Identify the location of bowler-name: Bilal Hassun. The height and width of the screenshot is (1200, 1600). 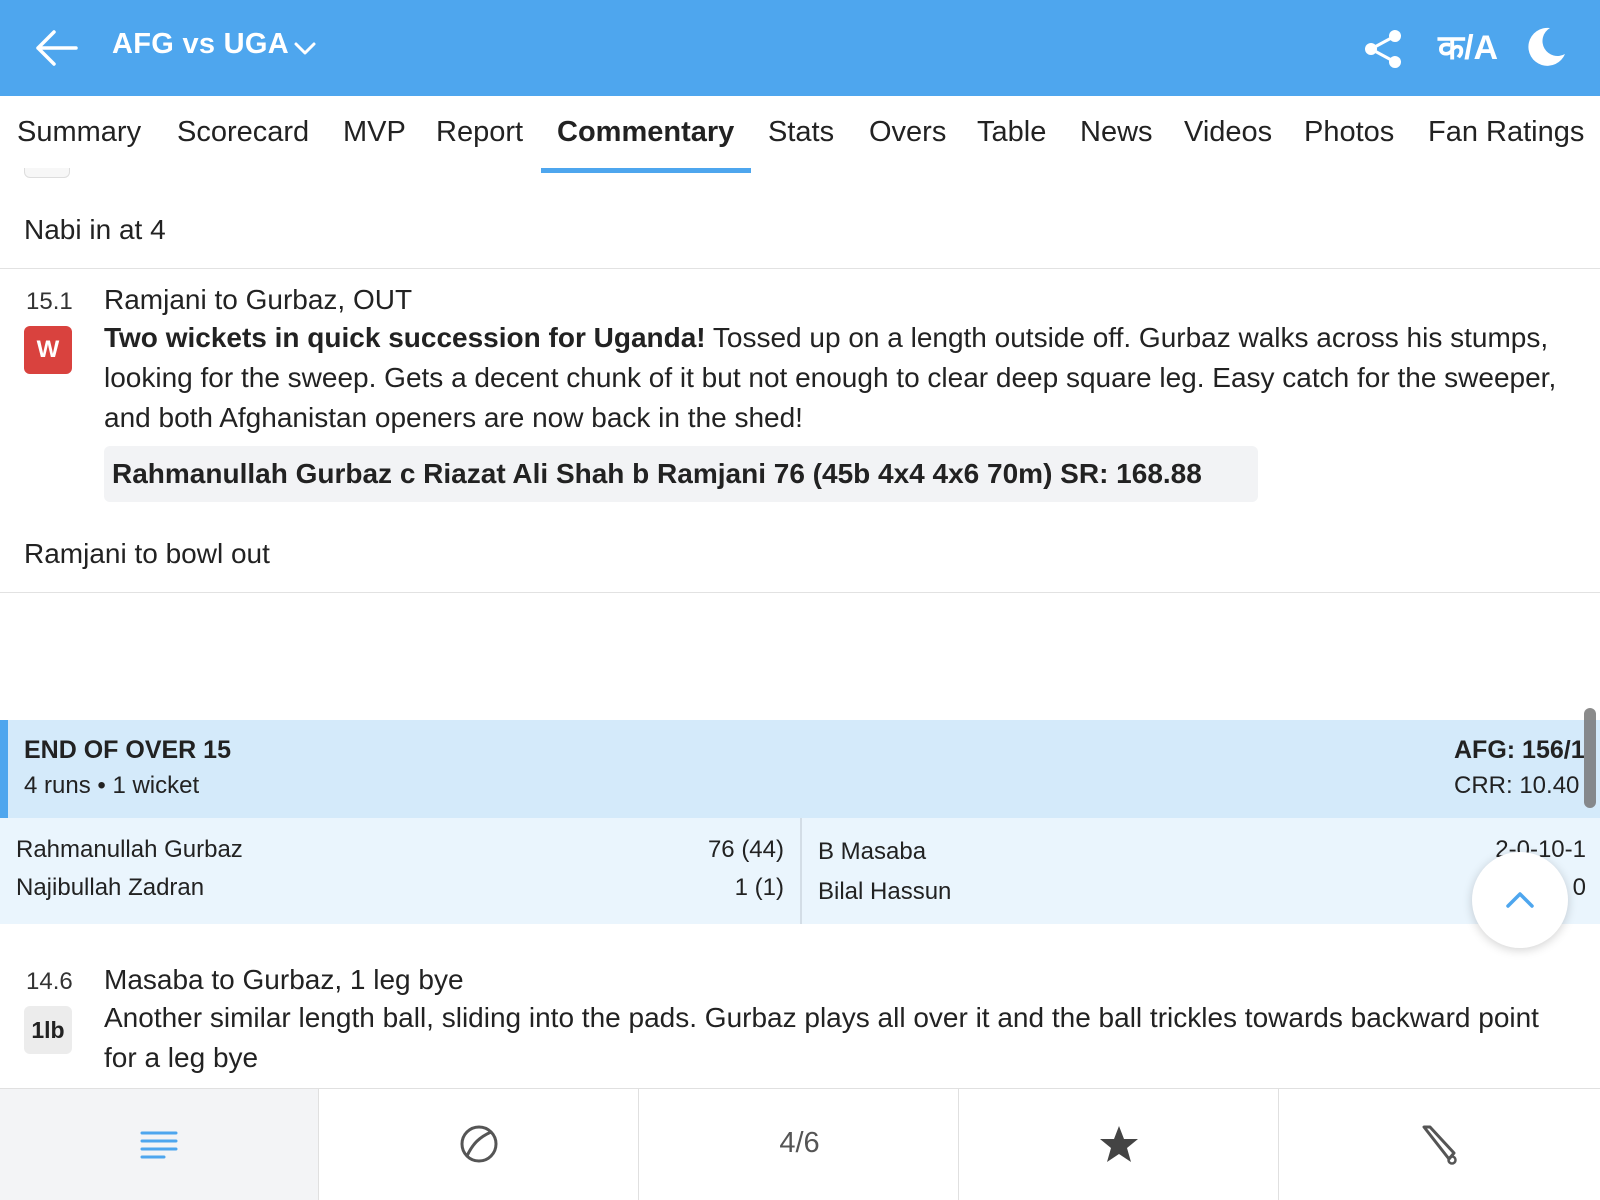
(885, 891).